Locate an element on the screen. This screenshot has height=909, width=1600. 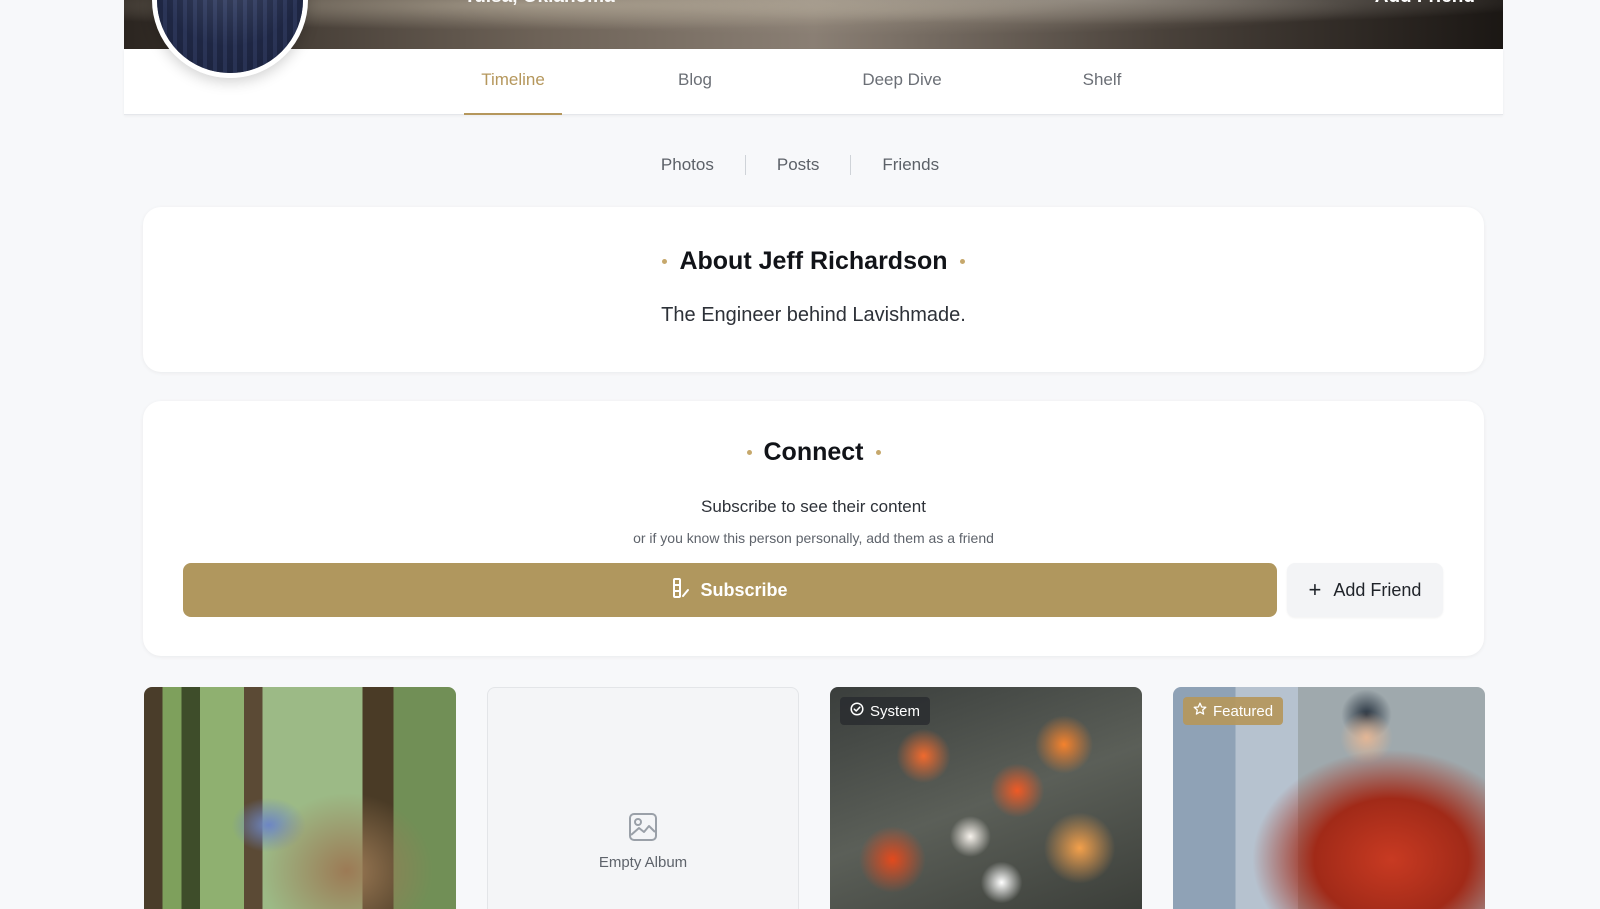
about-title: About Jeff Richardson is located at coordinates (813, 261).